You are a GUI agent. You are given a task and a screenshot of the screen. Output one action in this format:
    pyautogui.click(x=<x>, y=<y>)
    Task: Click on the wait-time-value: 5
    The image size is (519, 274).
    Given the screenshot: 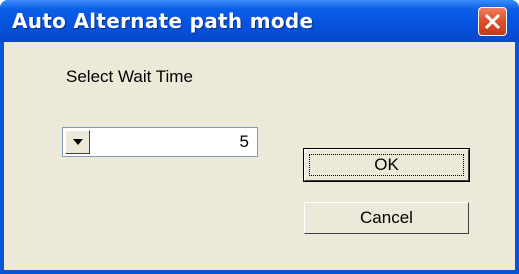 What is the action you would take?
    pyautogui.click(x=244, y=141)
    